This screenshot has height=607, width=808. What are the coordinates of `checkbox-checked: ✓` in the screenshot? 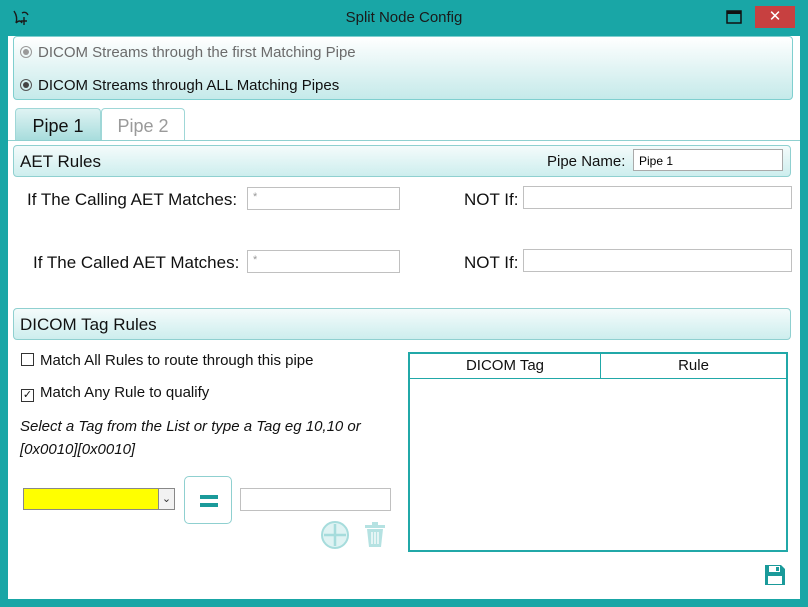 It's located at (27, 395).